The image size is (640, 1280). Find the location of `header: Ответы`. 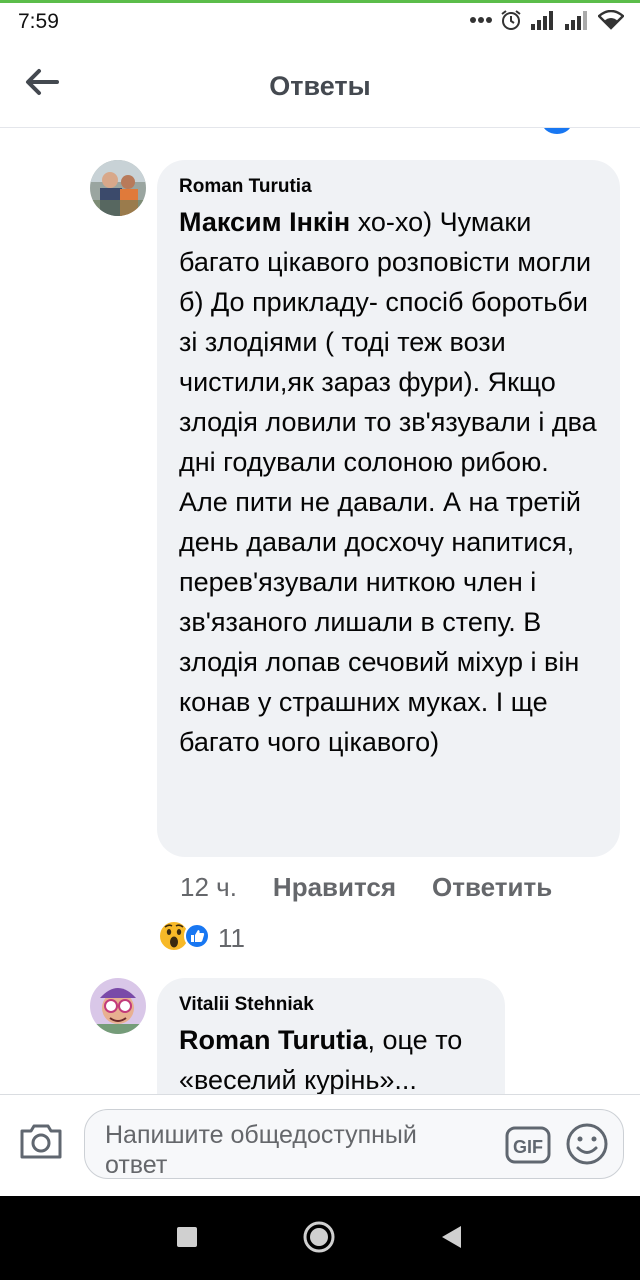

header: Ответы is located at coordinates (320, 86).